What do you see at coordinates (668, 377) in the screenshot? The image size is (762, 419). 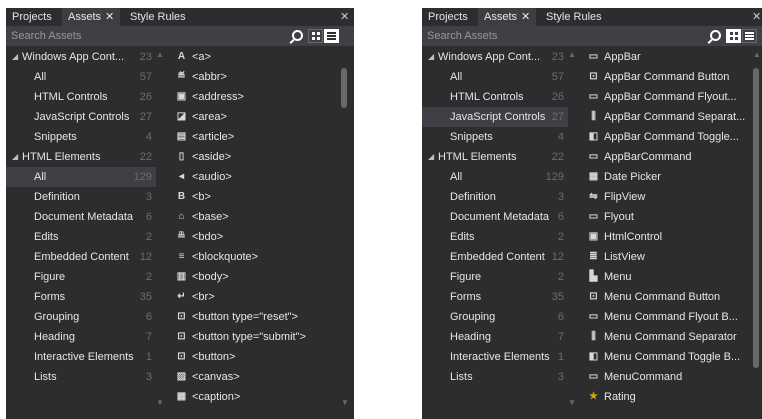 I see `asset-item-menucommand: ▭ MenuCommand` at bounding box center [668, 377].